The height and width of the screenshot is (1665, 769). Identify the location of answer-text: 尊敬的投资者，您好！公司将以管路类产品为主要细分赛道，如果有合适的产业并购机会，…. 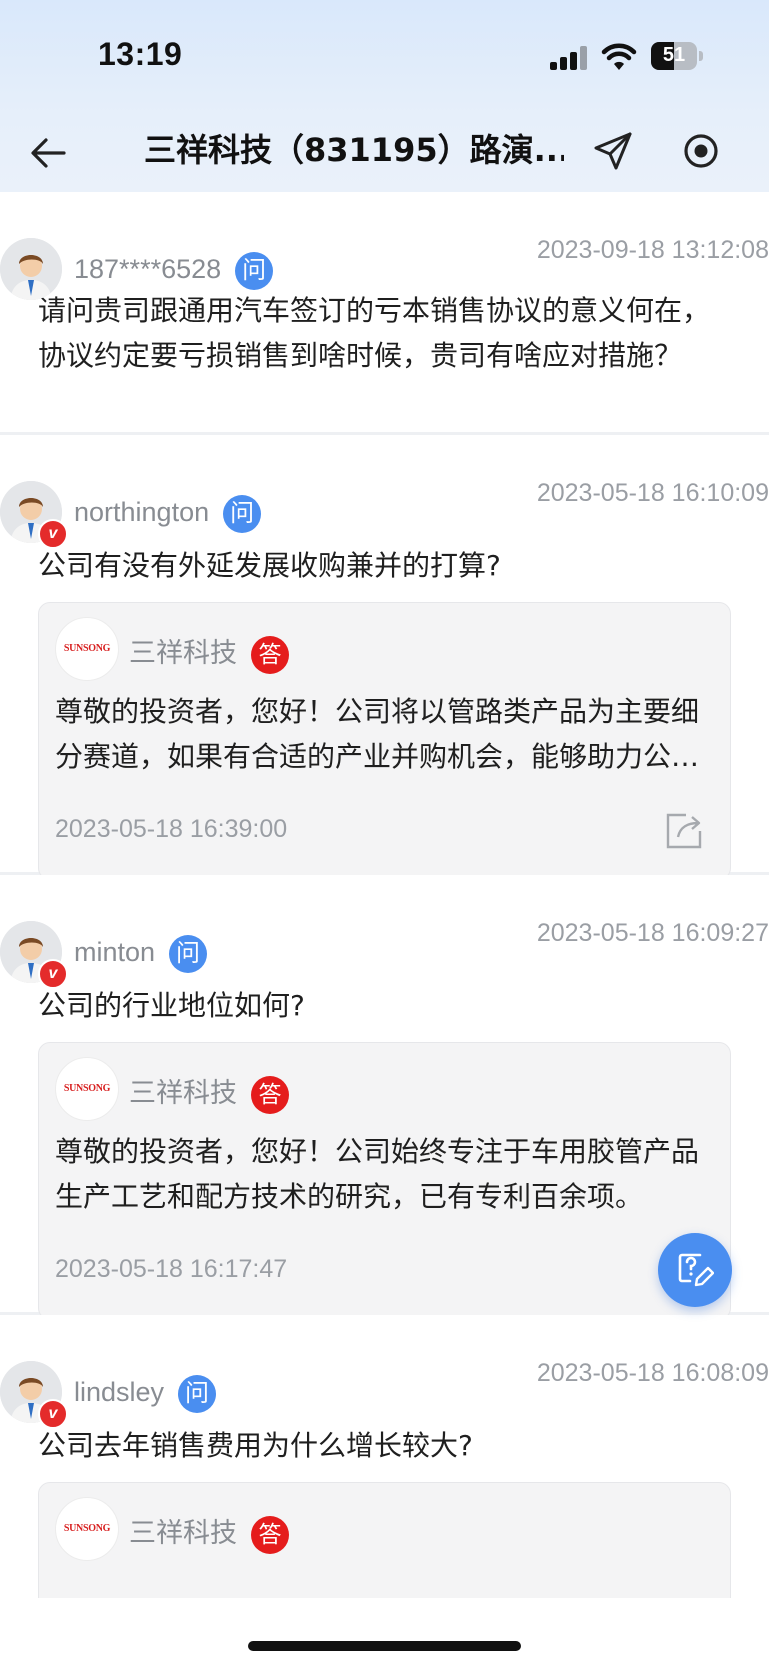
(377, 734).